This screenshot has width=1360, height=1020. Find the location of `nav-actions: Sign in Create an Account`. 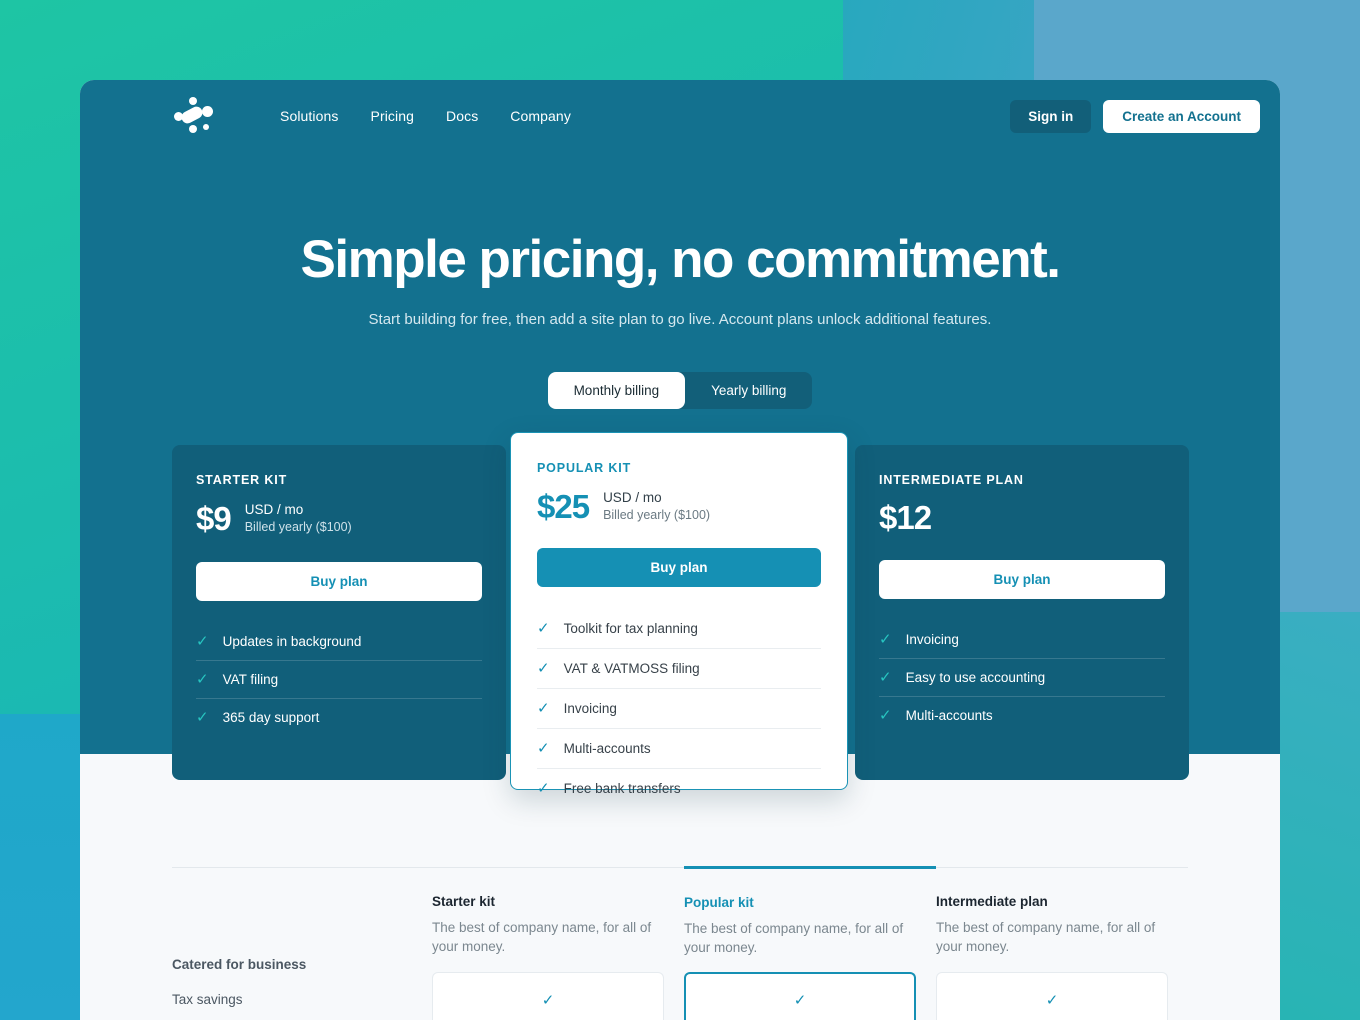

nav-actions: Sign in Create an Account is located at coordinates (1135, 116).